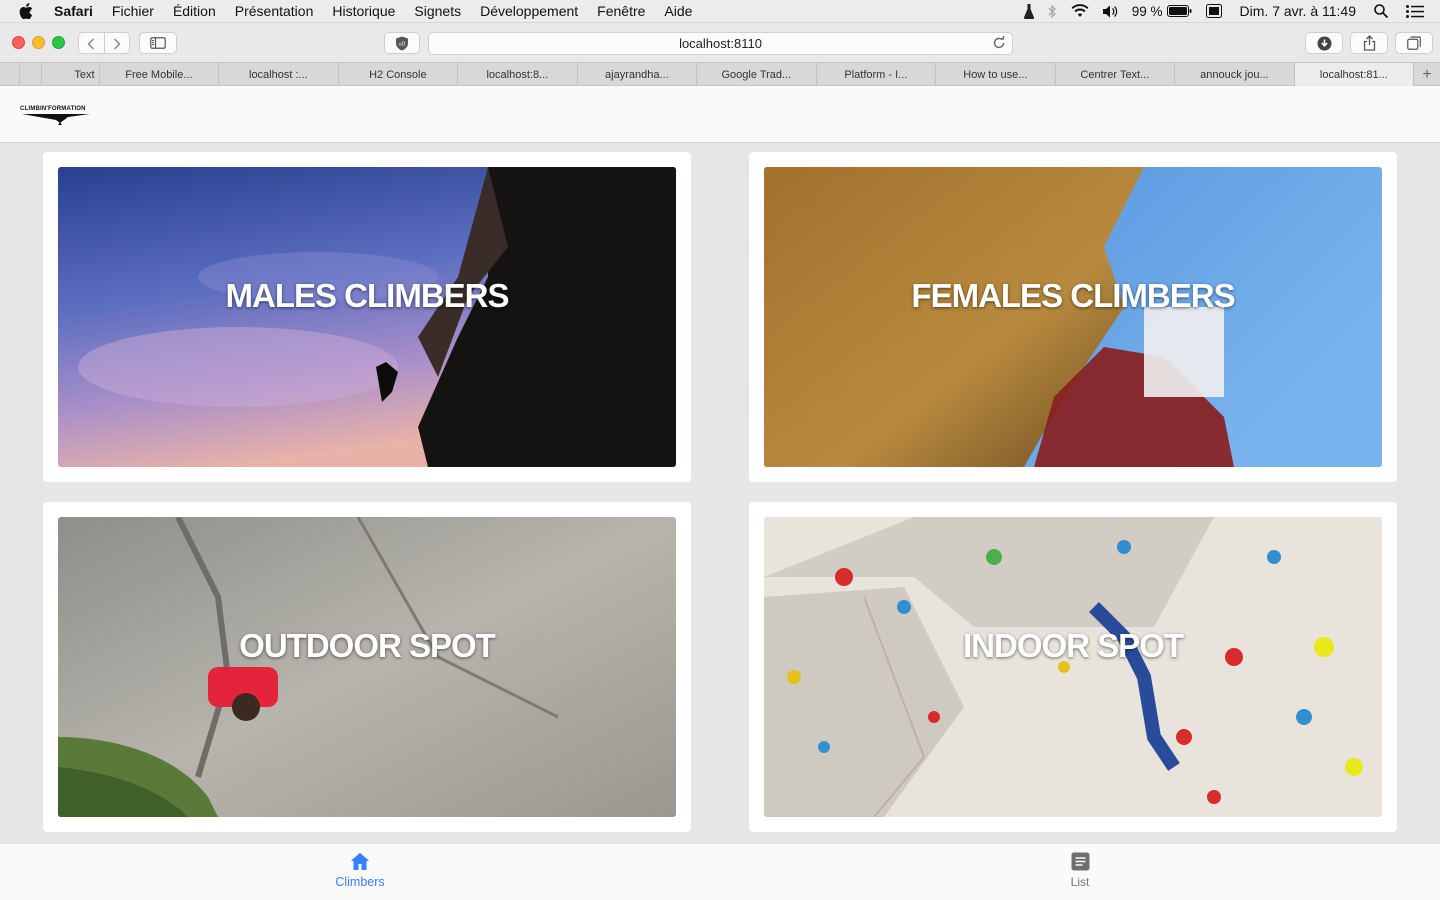  I want to click on browser-tab: Text, so click(71, 74).